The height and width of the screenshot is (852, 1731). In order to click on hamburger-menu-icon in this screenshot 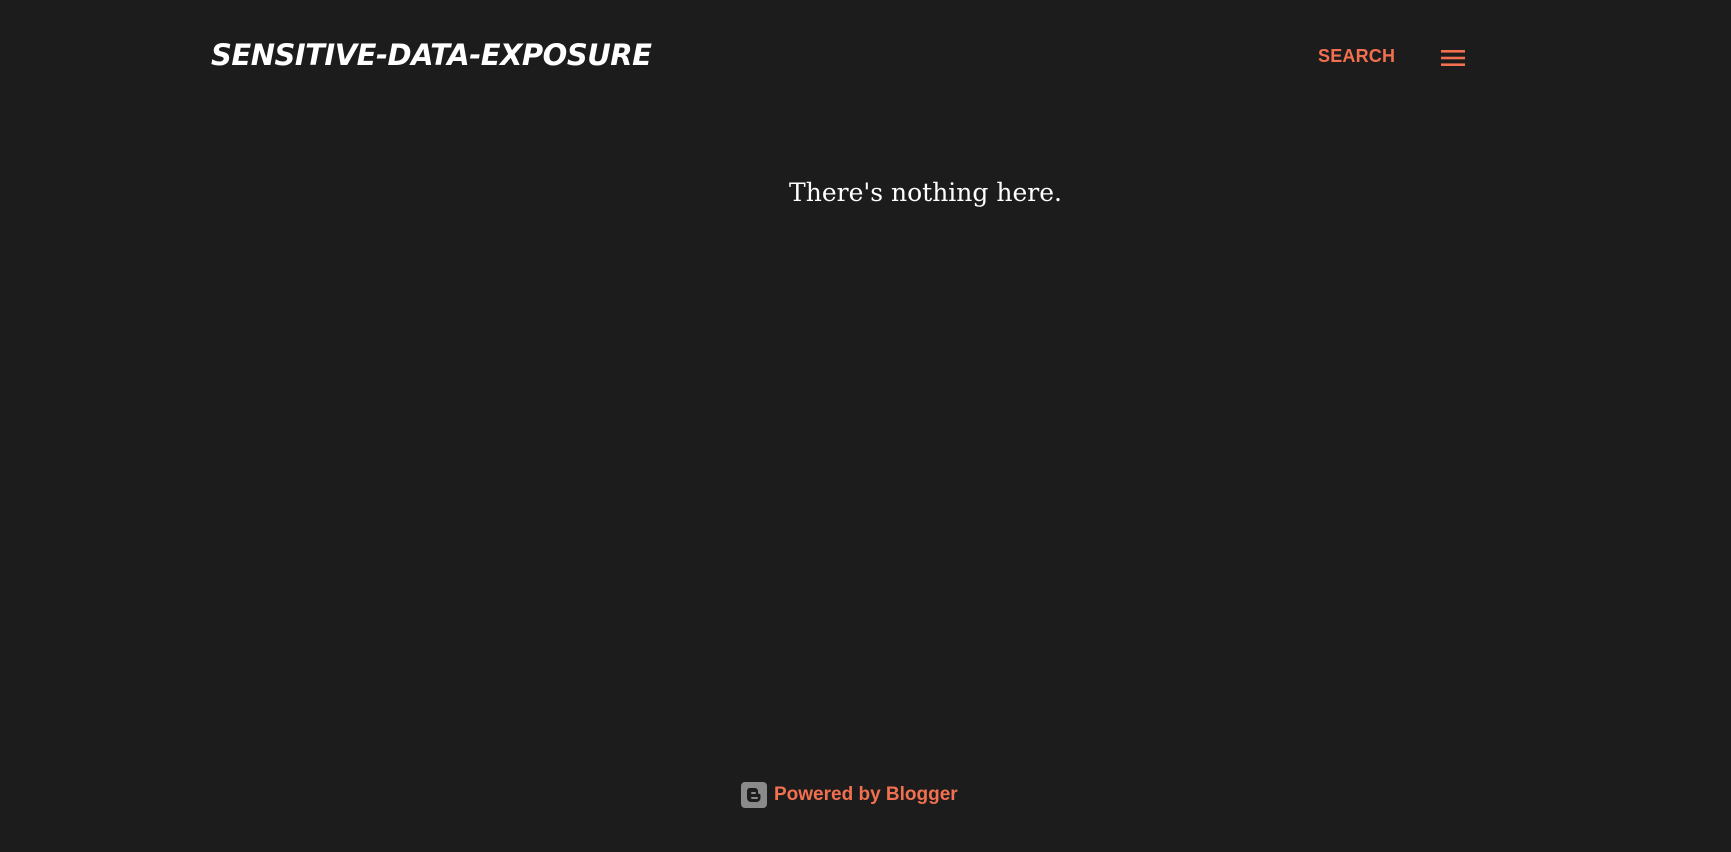, I will do `click(1453, 58)`.